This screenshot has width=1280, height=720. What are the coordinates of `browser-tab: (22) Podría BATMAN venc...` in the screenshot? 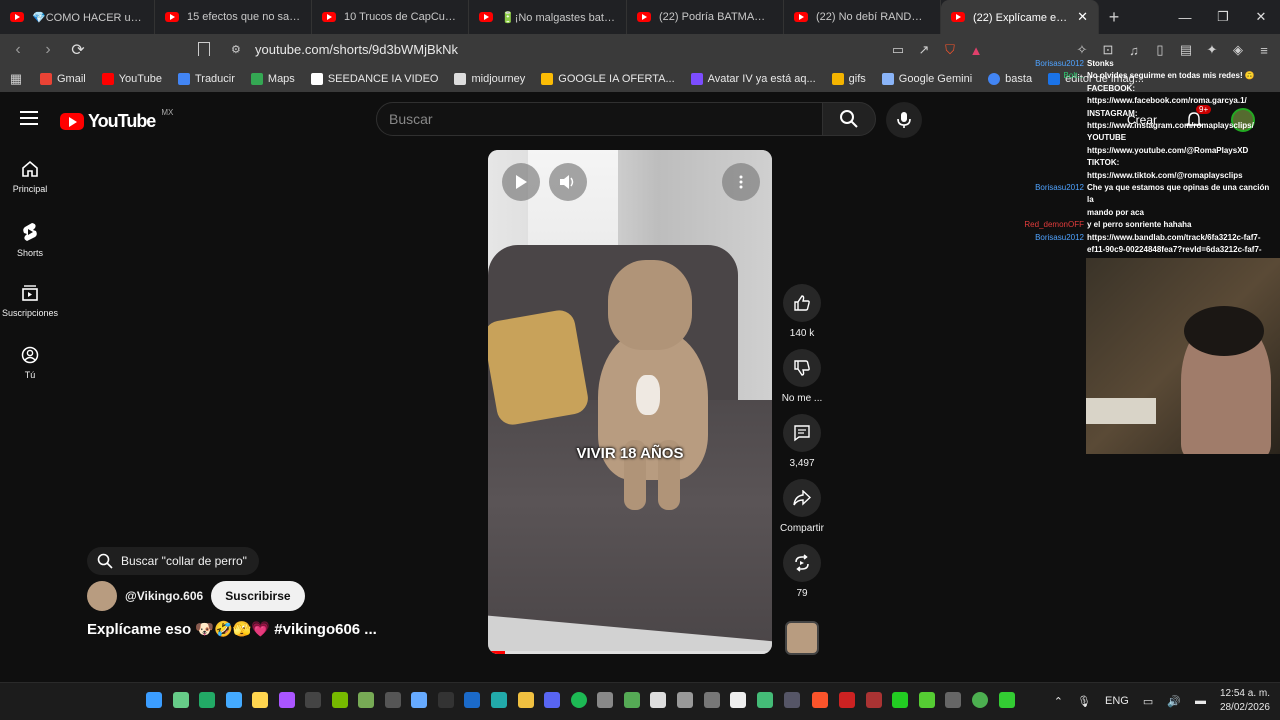 It's located at (705, 17).